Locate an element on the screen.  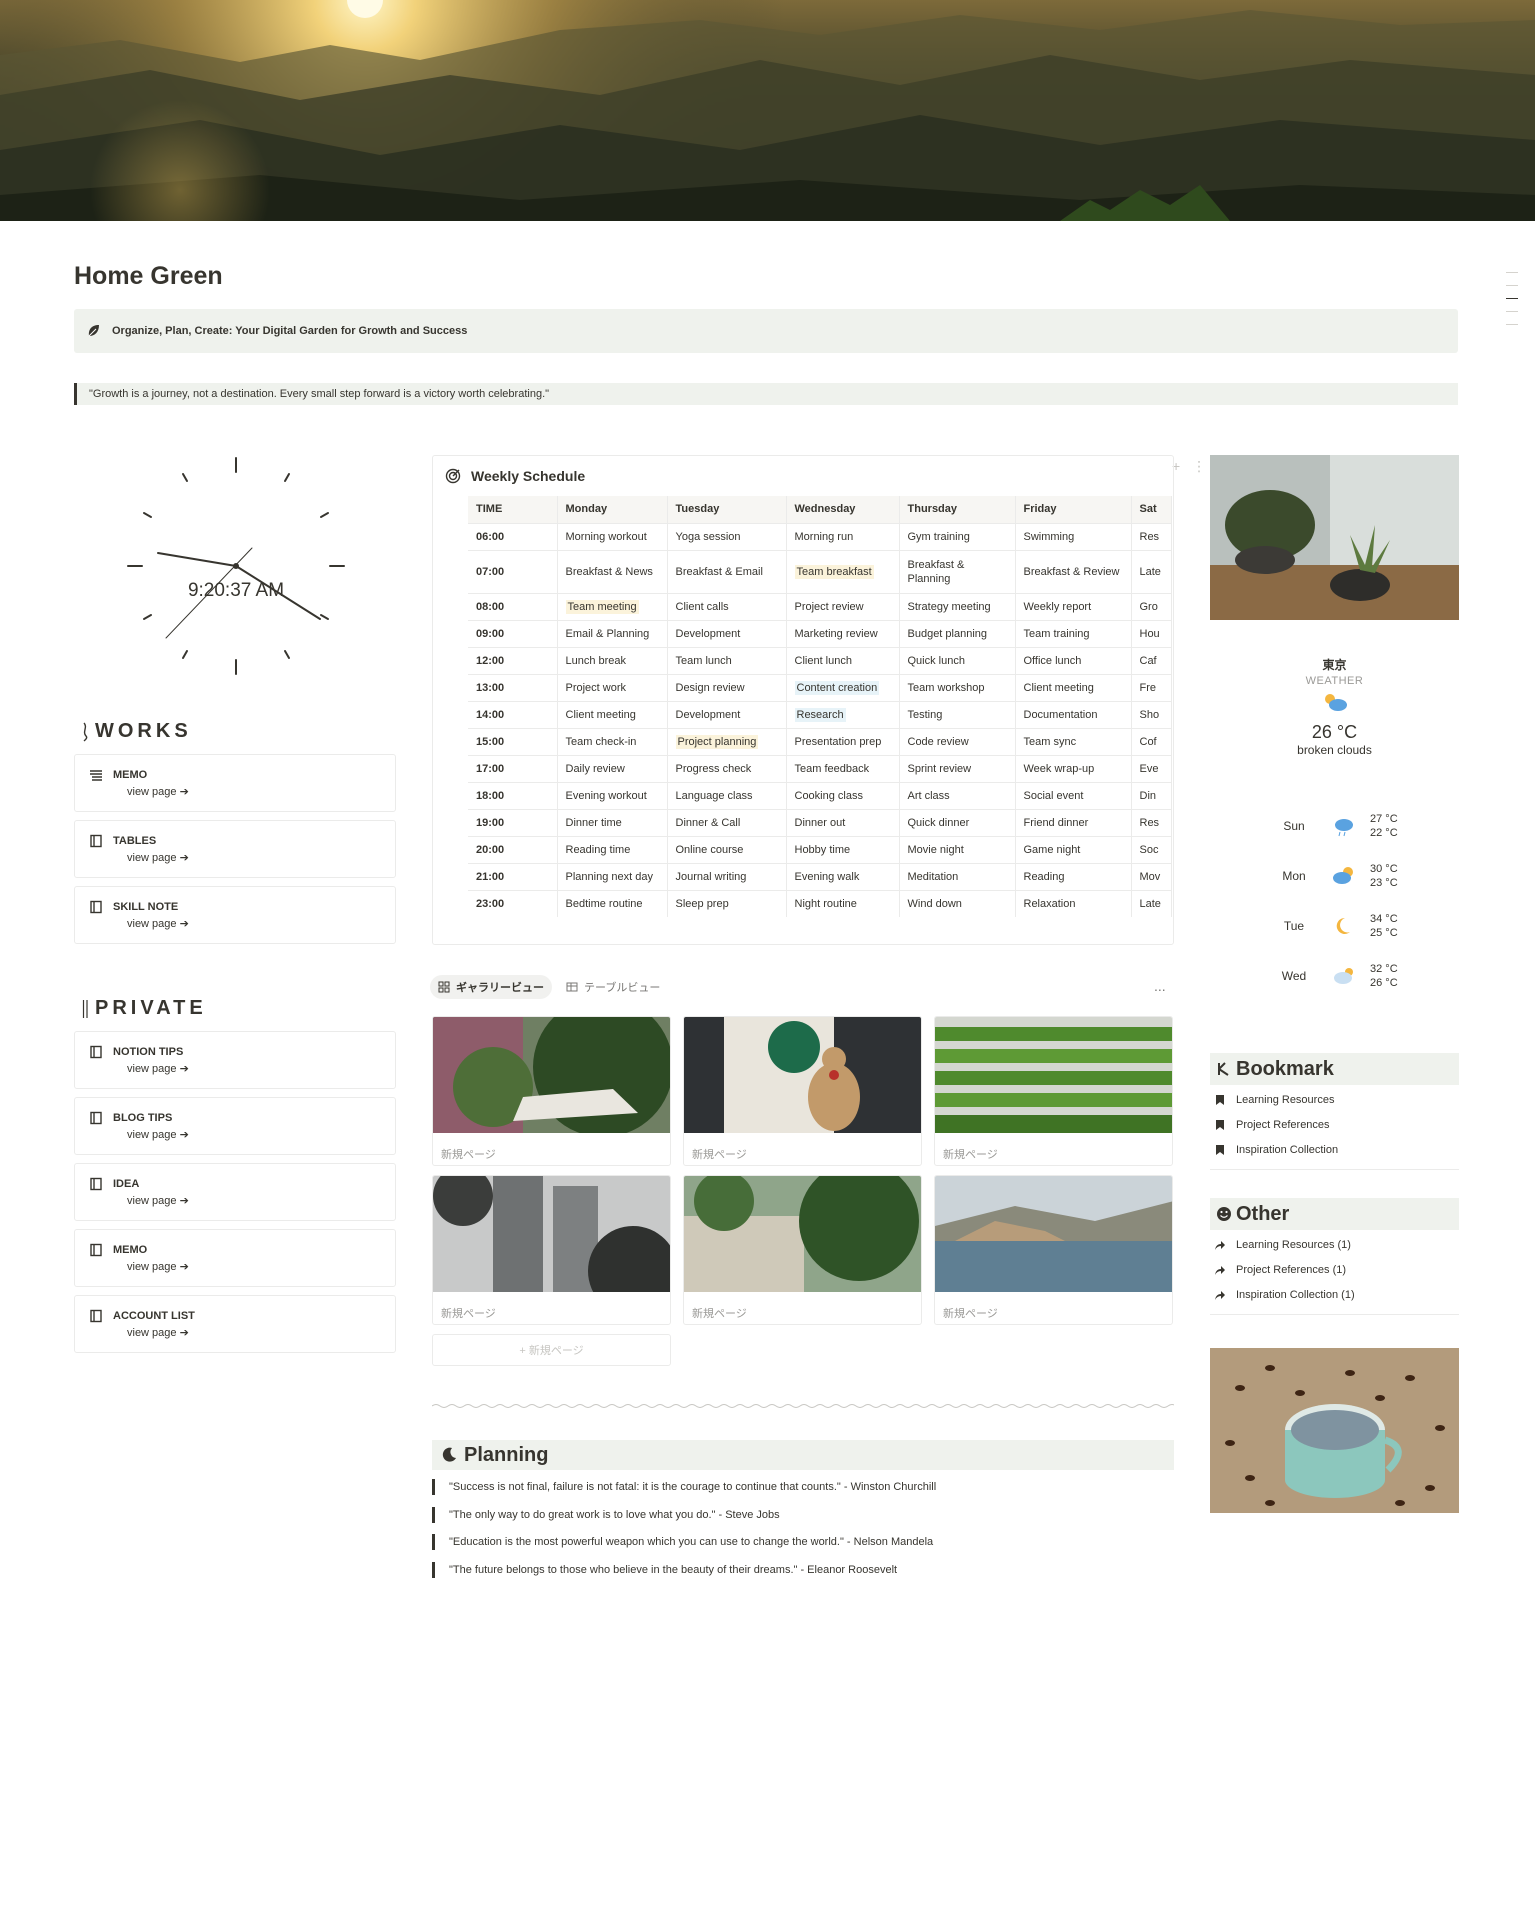
schedule-cell: Team breakfast is located at coordinates (843, 571).